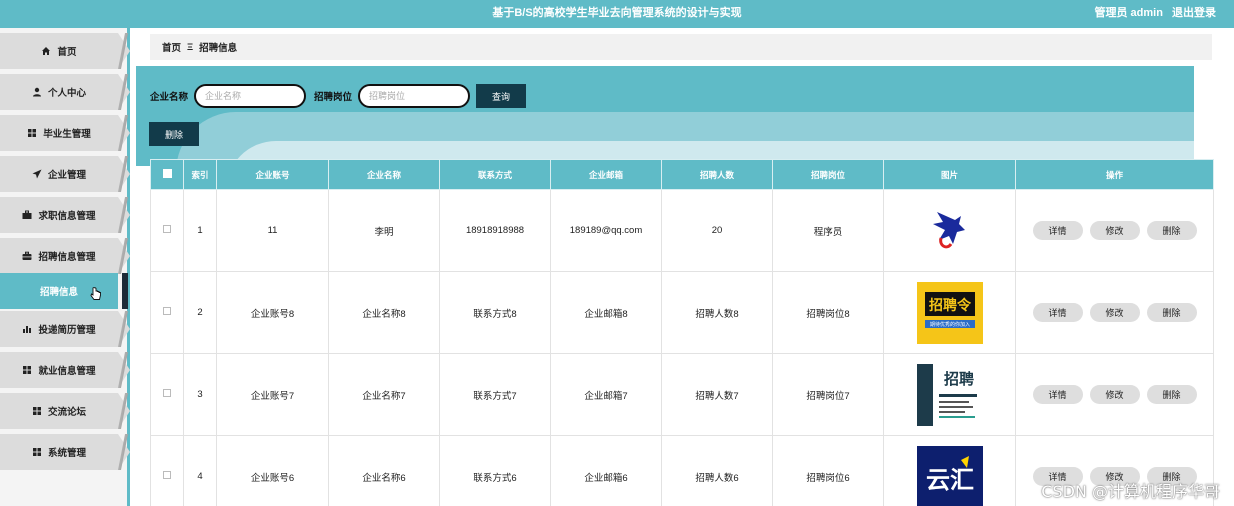 This screenshot has width=1234, height=506. What do you see at coordinates (65, 133) in the screenshot?
I see `sidebar-item-graduates: 毕业生管理` at bounding box center [65, 133].